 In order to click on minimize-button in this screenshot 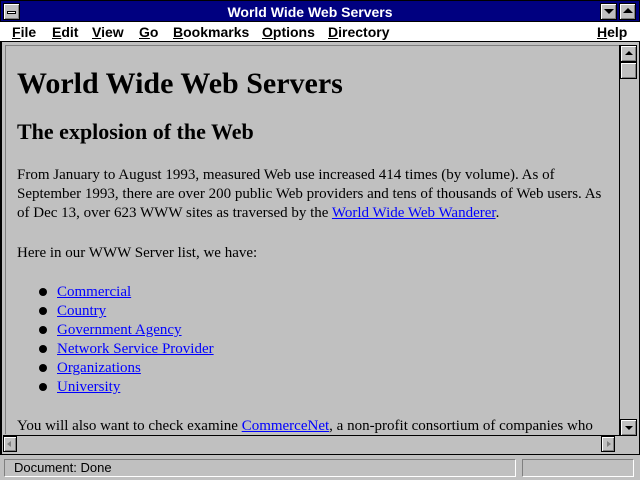, I will do `click(608, 11)`.